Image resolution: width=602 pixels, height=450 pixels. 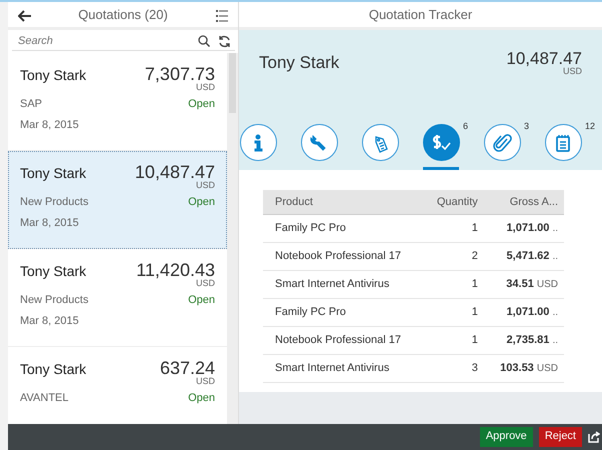 I want to click on table-cell: 34.51 USD, so click(x=524, y=284).